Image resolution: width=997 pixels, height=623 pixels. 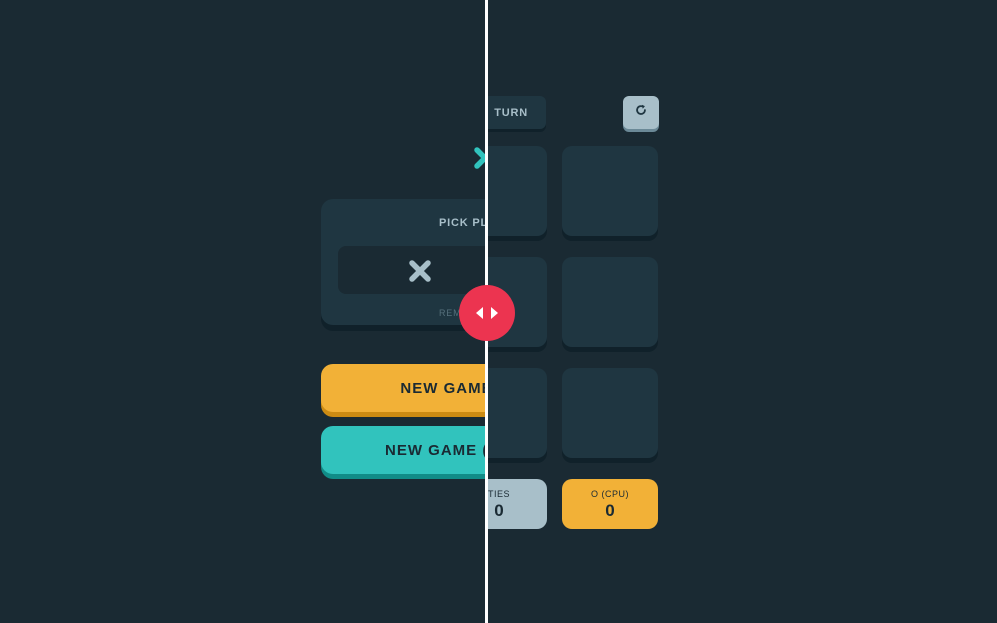 I want to click on mark-toggle, so click(x=411, y=270).